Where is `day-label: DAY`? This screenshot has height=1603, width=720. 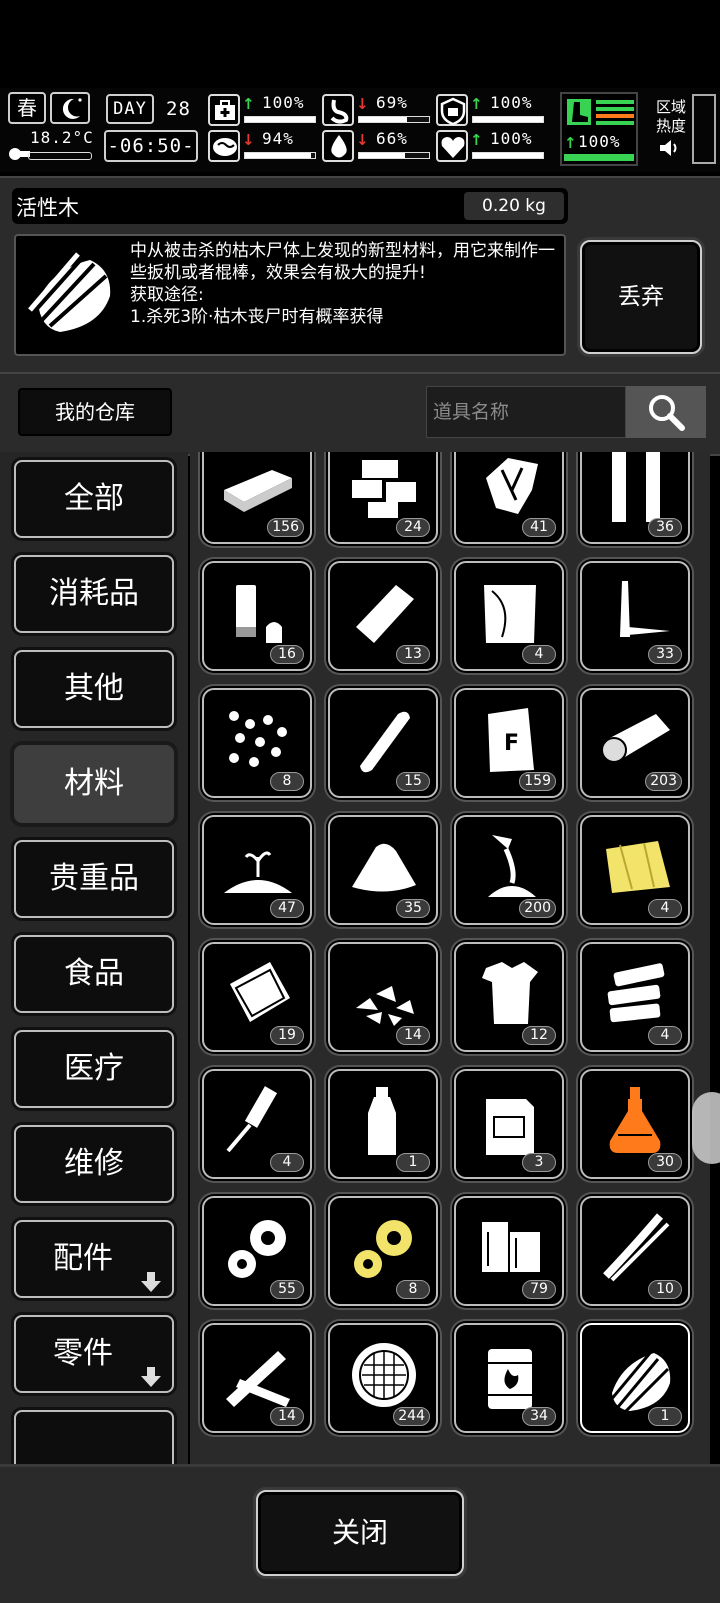 day-label: DAY is located at coordinates (130, 109).